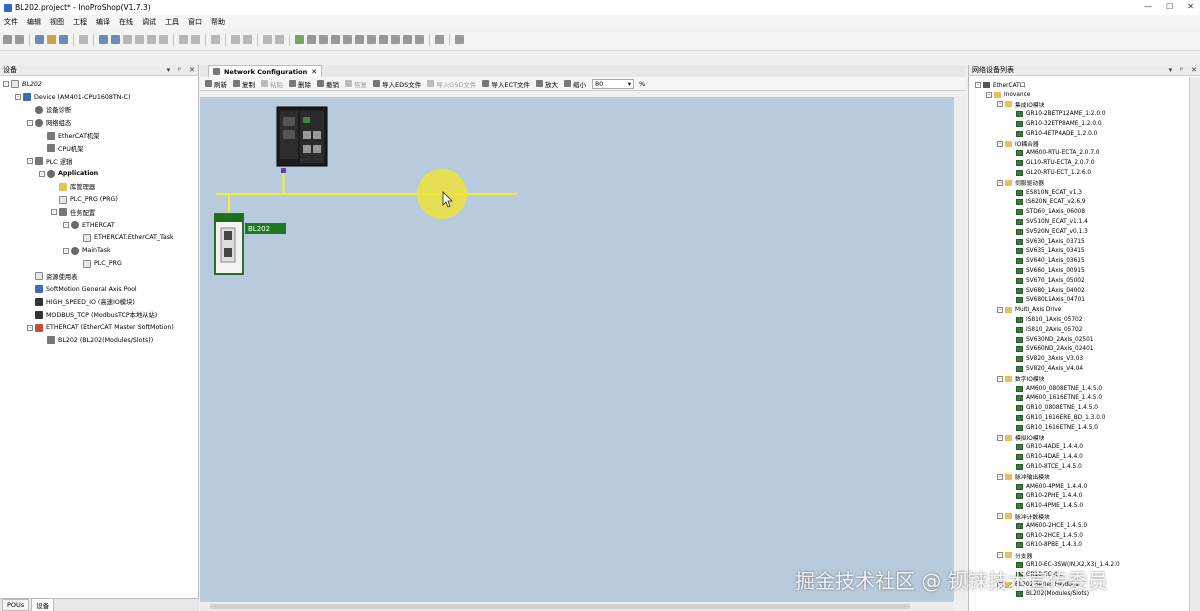 The height and width of the screenshot is (611, 1200). What do you see at coordinates (244, 84) in the screenshot?
I see `network-toolbar-button: 复制` at bounding box center [244, 84].